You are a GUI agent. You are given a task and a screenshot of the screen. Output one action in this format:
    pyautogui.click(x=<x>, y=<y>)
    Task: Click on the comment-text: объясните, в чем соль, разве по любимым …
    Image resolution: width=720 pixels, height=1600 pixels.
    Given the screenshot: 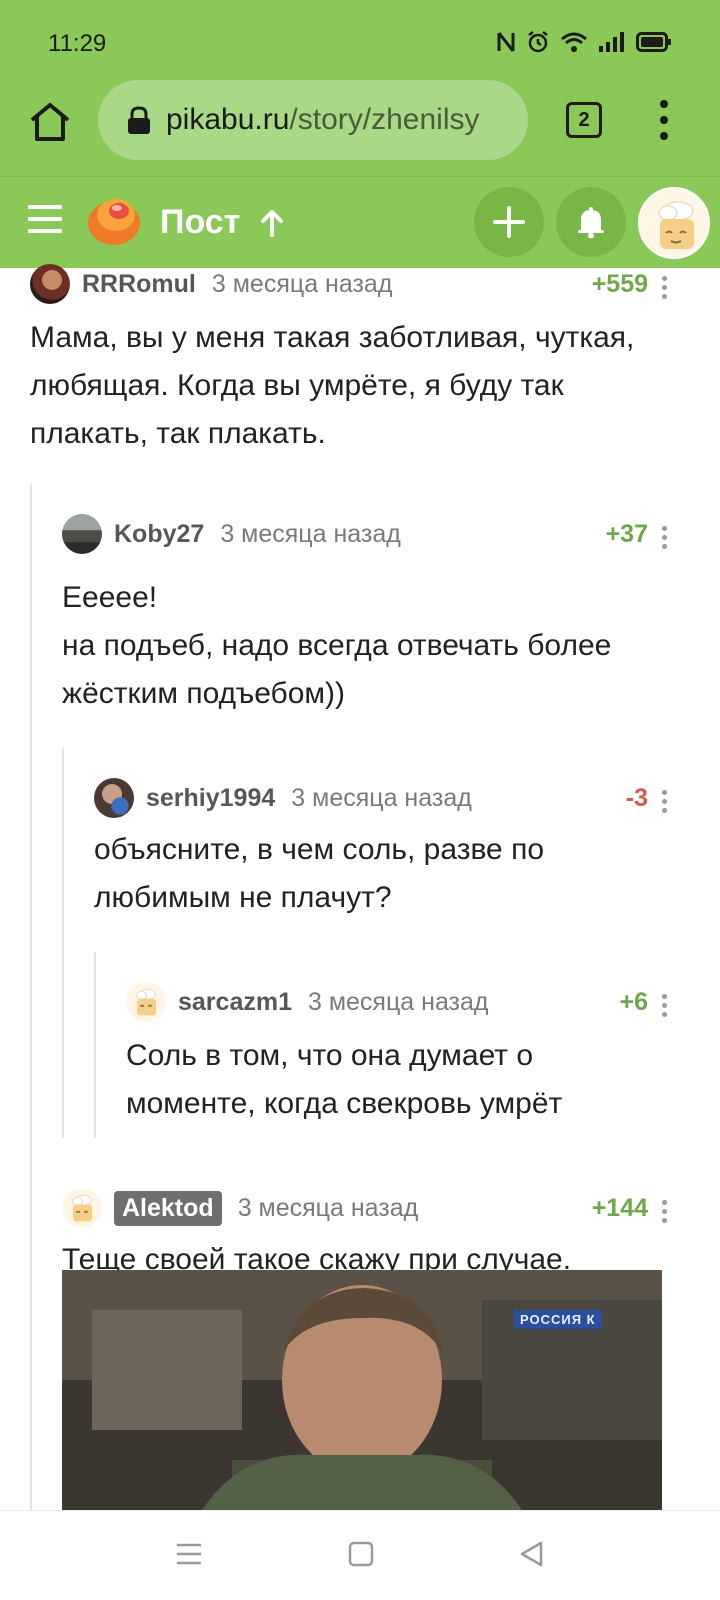 What is the action you would take?
    pyautogui.click(x=319, y=873)
    